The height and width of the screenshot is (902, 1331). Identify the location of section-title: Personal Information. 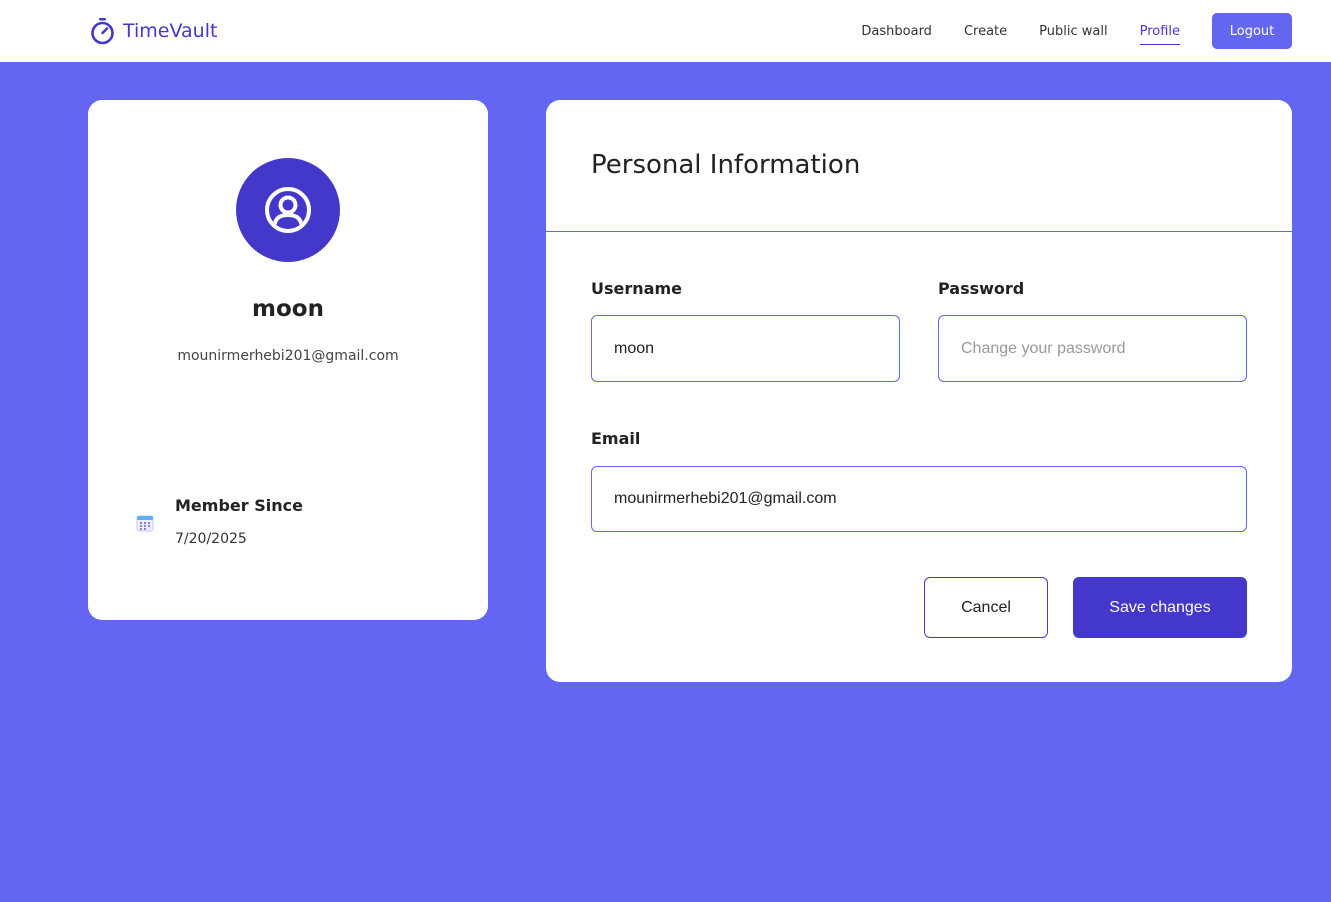
(726, 165).